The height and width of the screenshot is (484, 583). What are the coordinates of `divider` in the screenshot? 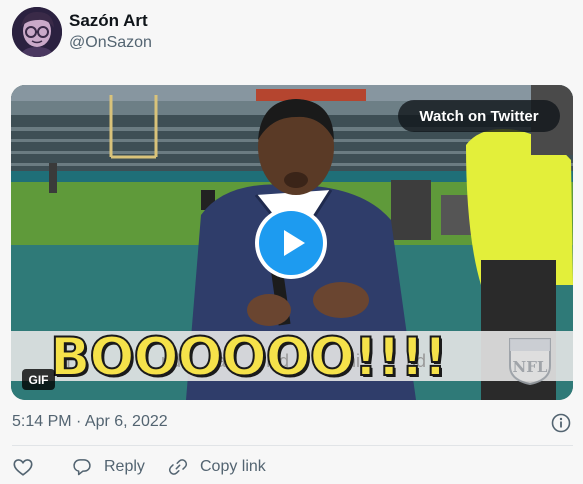 It's located at (292, 445).